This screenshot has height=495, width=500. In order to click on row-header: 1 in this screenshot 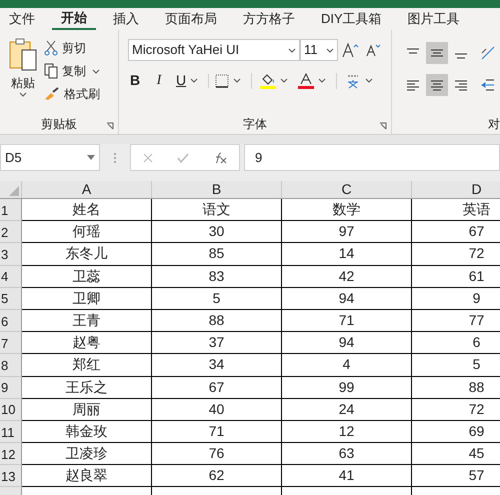, I will do `click(11, 210)`.